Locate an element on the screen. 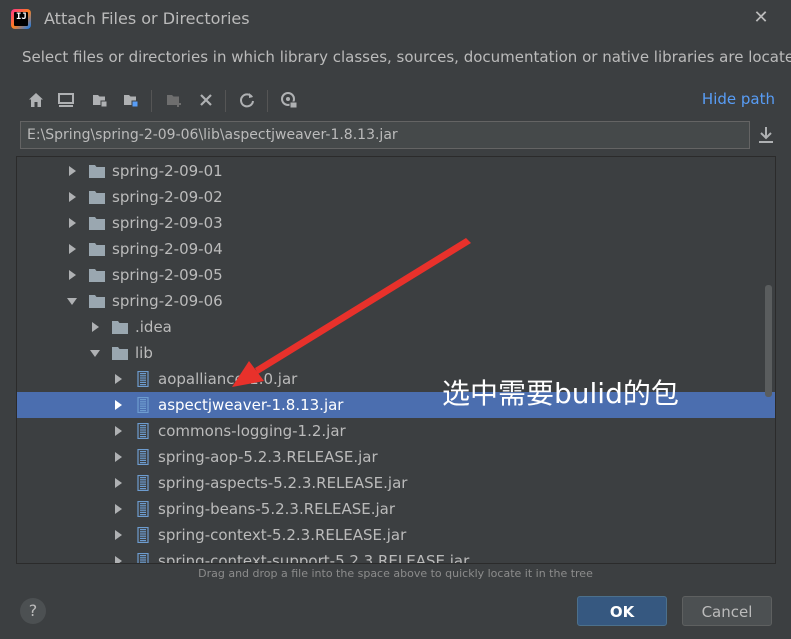 This screenshot has width=791, height=639. tree-file-row: spring-aspects-5.2.3.RELEASE.jar is located at coordinates (396, 483).